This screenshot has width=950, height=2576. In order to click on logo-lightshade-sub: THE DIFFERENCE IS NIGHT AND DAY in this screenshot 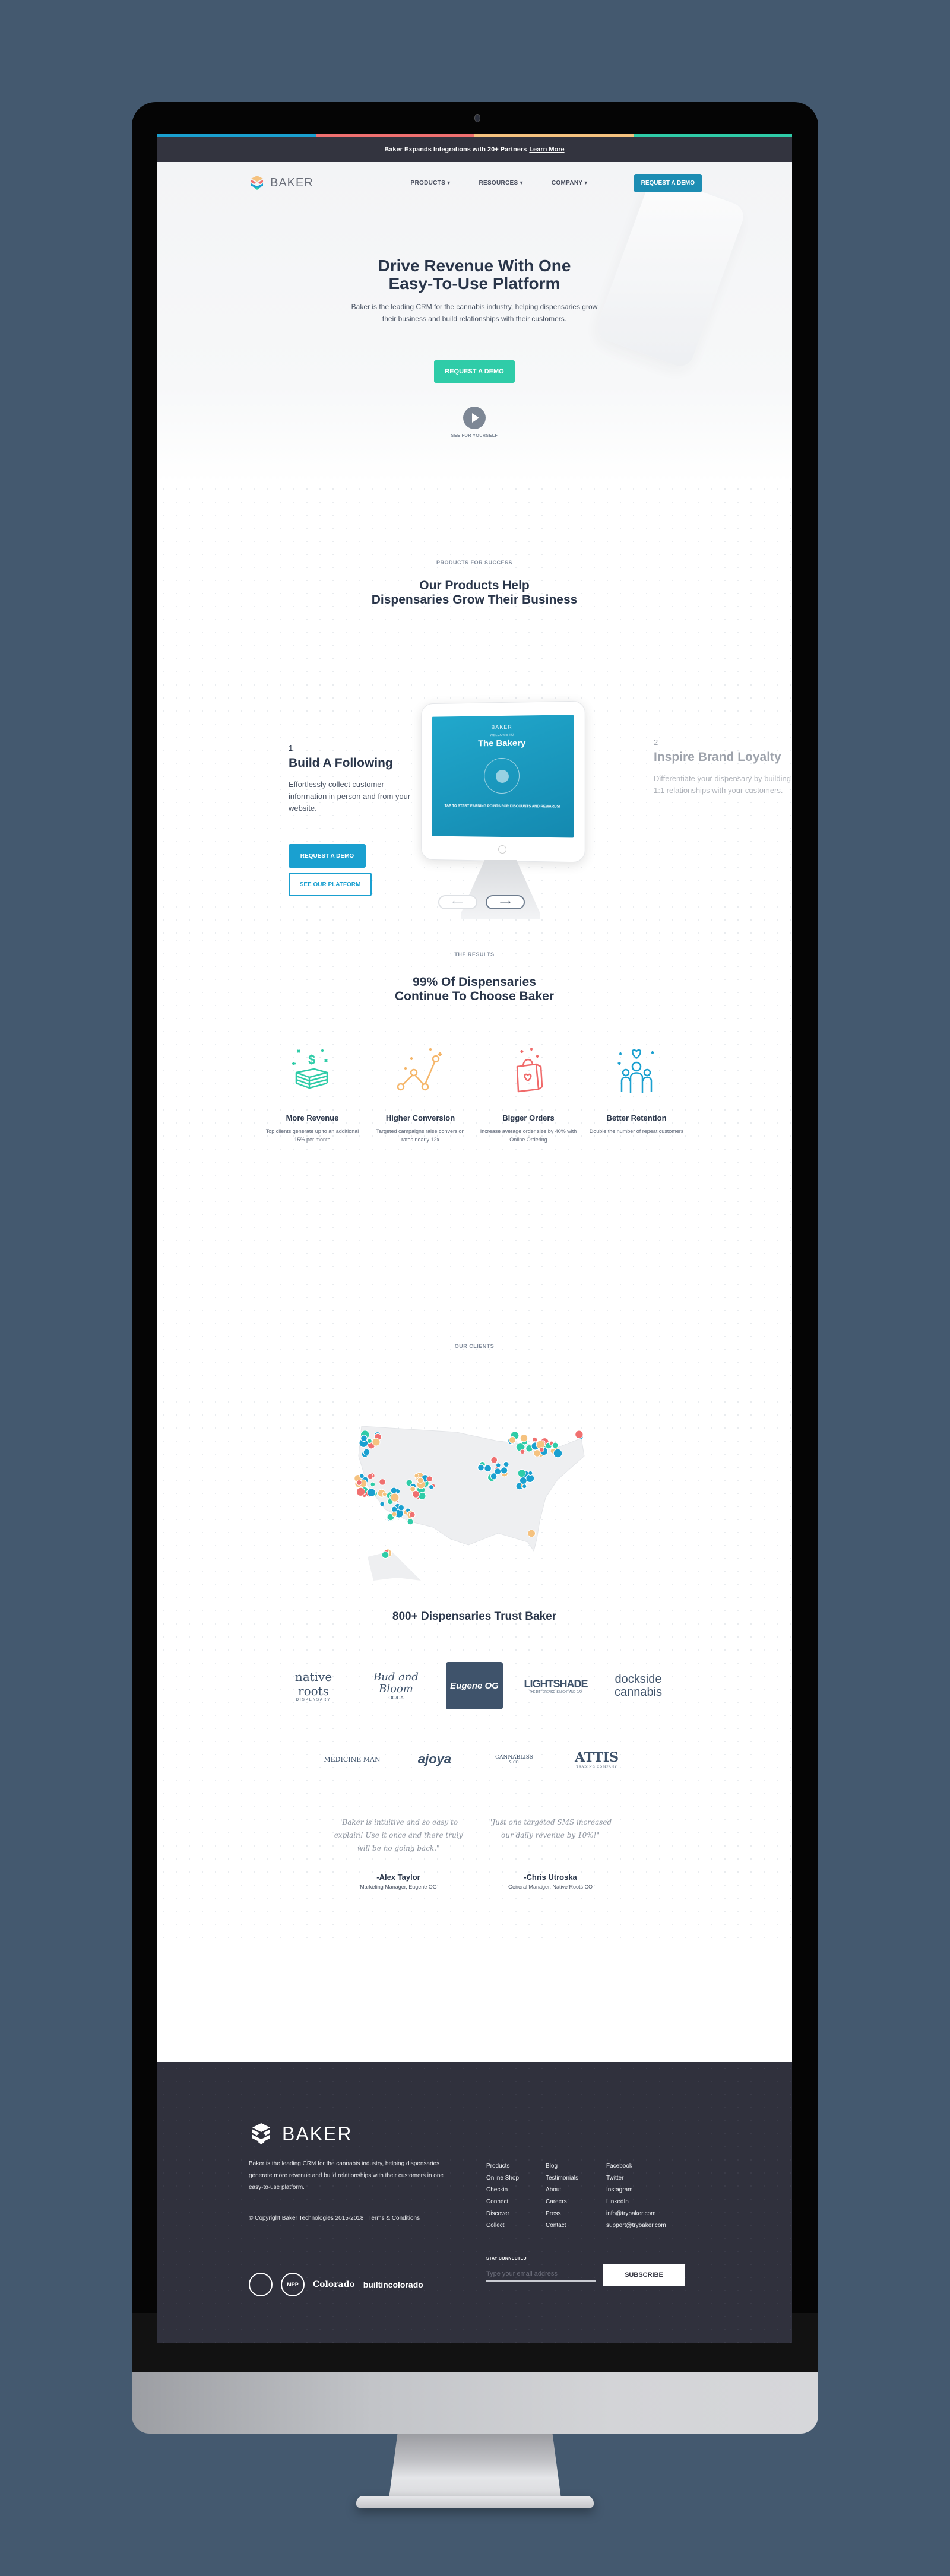, I will do `click(555, 1692)`.